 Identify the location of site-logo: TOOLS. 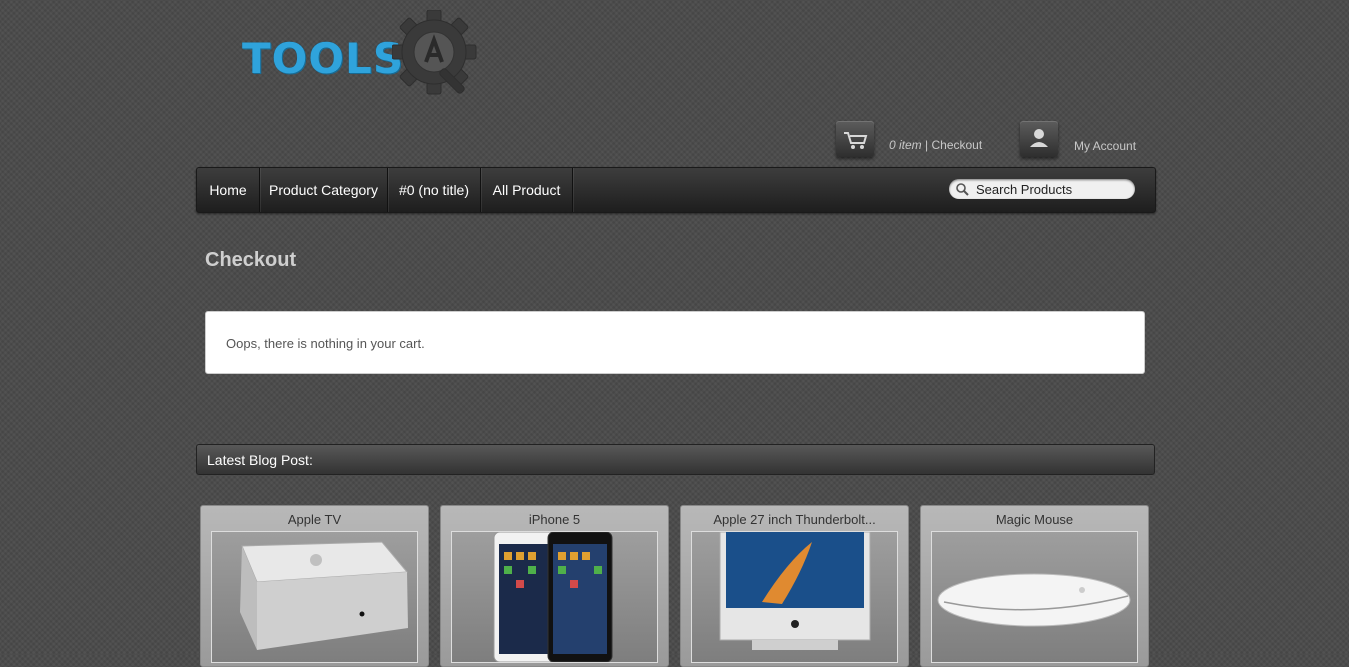
(370, 56).